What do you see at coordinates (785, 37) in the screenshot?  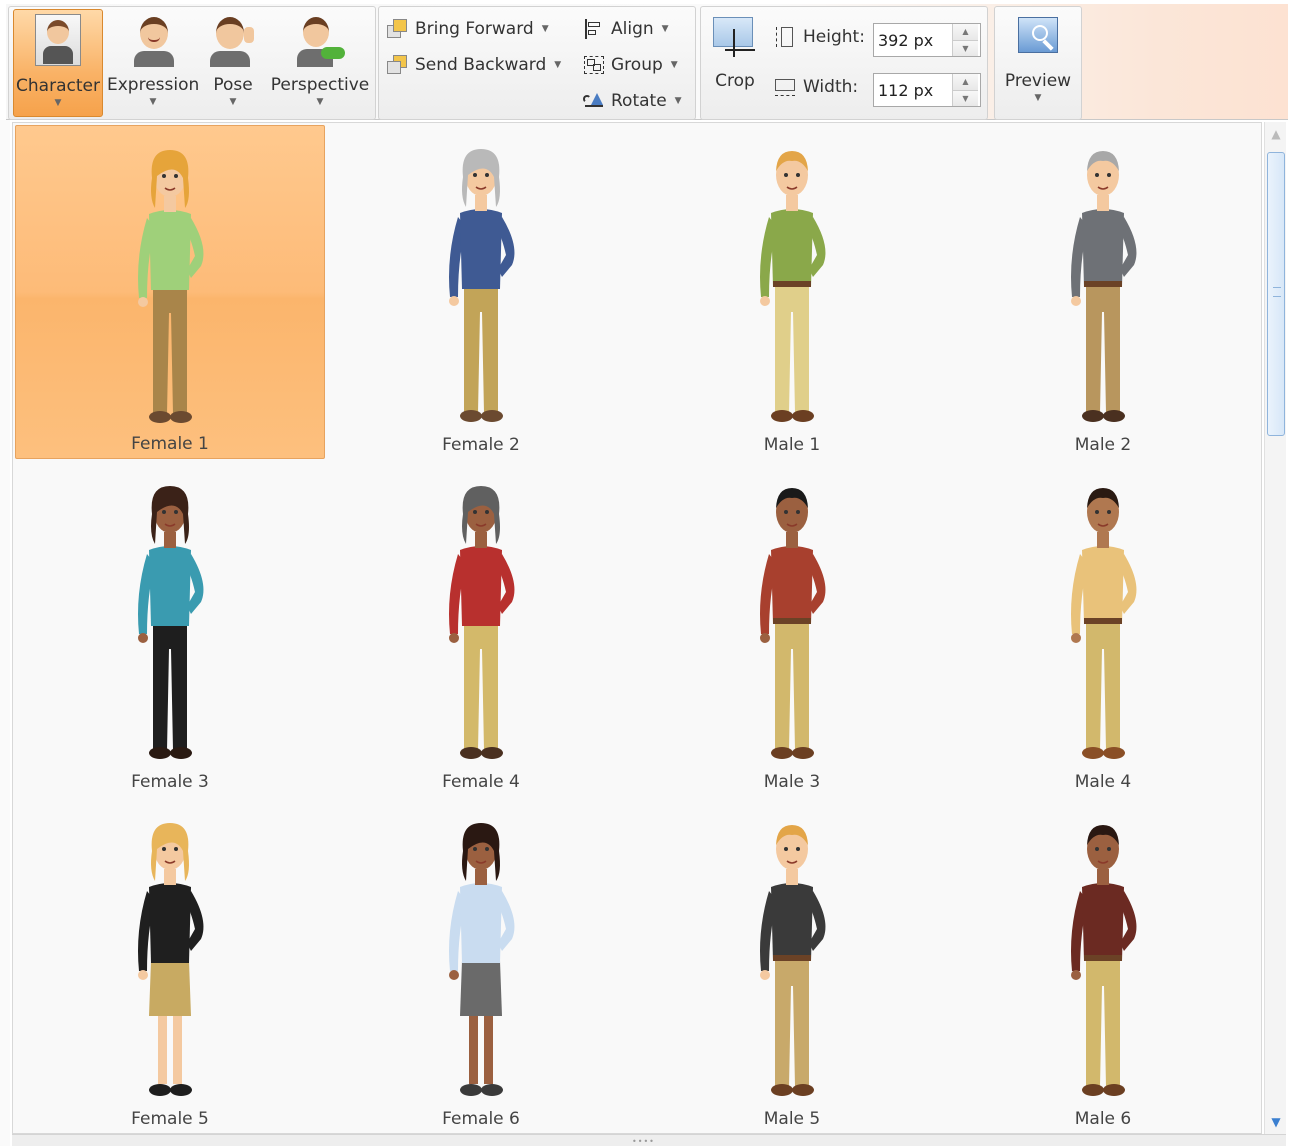 I see `height-icon` at bounding box center [785, 37].